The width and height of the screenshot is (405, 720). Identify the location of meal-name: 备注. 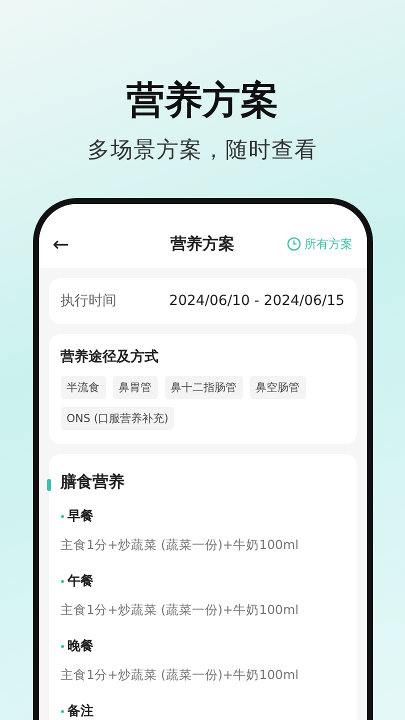
(81, 711).